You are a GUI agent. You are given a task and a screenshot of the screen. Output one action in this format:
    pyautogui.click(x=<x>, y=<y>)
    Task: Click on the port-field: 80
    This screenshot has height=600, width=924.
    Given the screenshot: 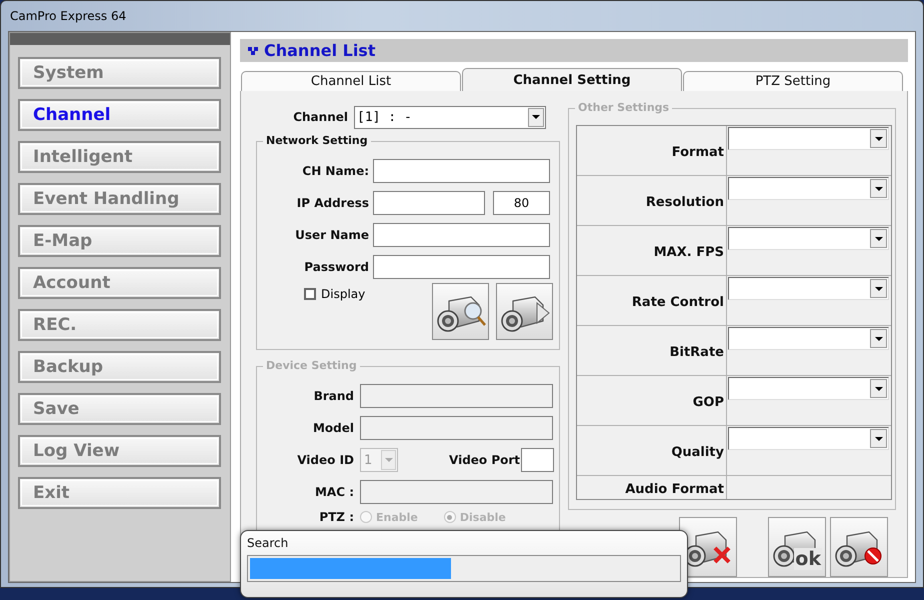 What is the action you would take?
    pyautogui.click(x=521, y=203)
    